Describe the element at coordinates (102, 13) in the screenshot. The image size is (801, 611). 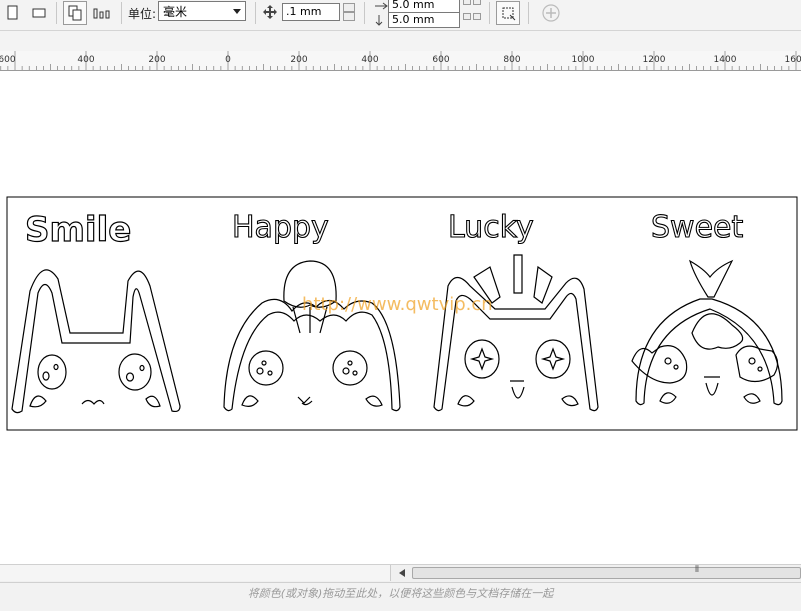
I see `current-page-icon` at that location.